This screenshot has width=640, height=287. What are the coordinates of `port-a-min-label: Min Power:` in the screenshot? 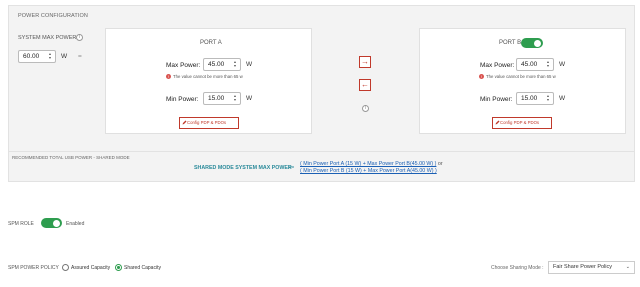 It's located at (182, 99).